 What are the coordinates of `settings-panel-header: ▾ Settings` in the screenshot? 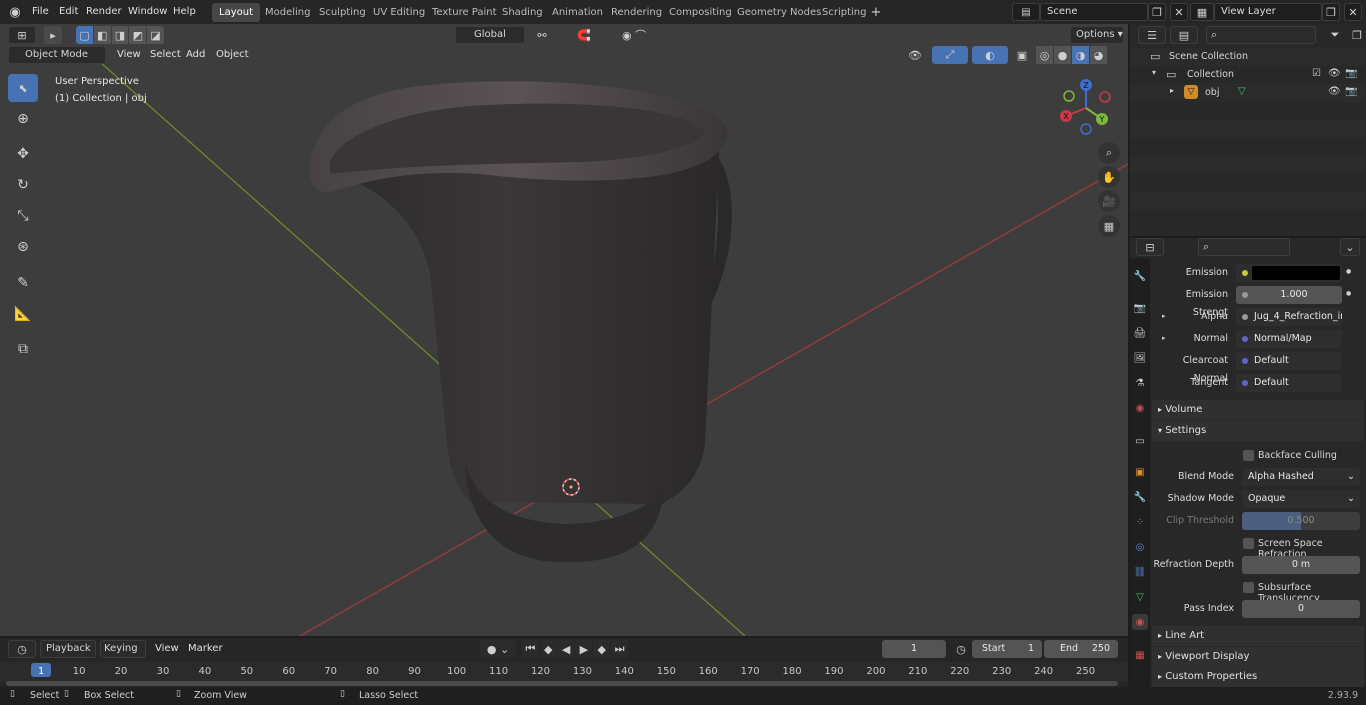 It's located at (1258, 431).